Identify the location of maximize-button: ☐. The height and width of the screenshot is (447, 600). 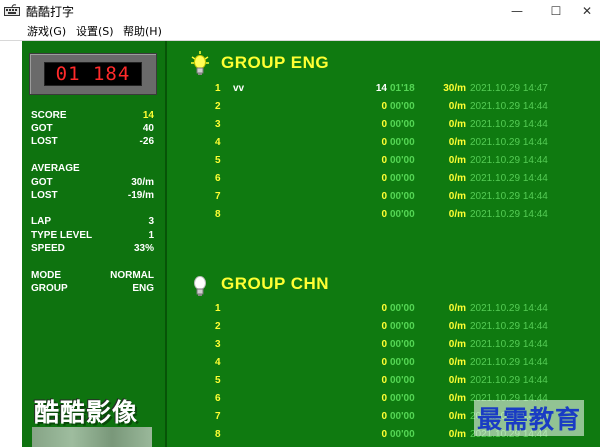
(556, 11).